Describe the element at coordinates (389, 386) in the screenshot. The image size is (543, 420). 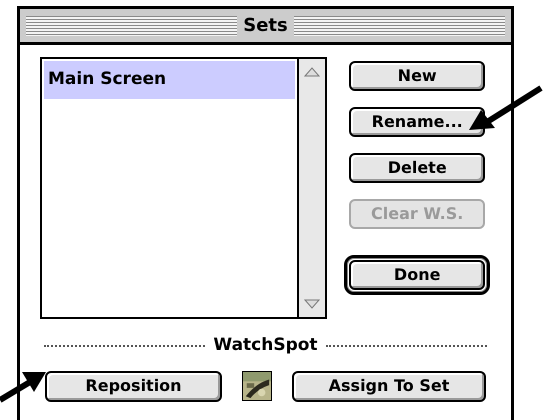
I see `push-button: Assign To Set` at that location.